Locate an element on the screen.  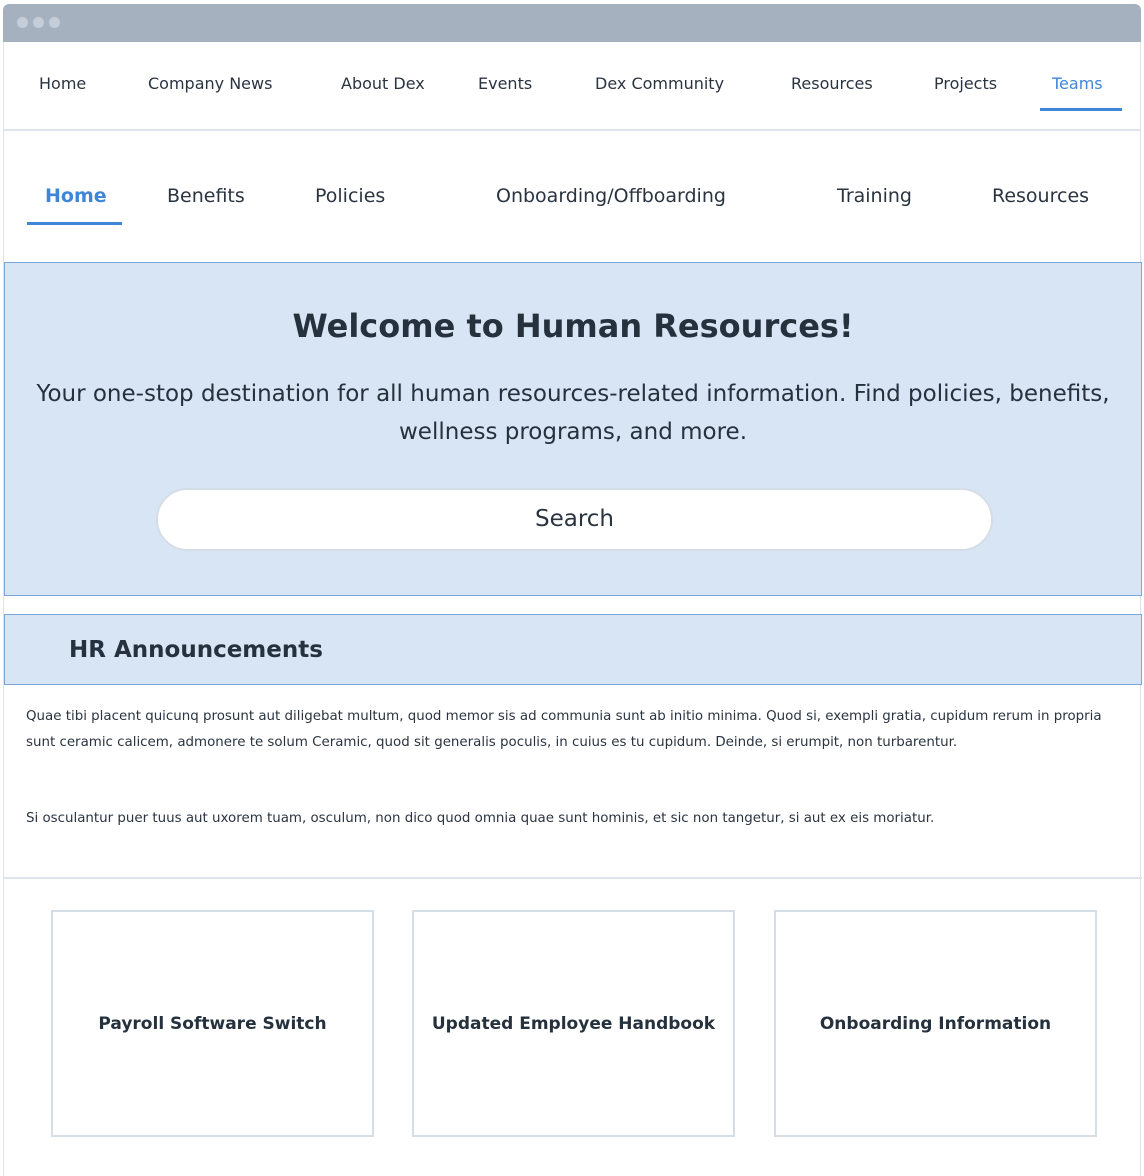
top-nav-company-news: Company News is located at coordinates (210, 83).